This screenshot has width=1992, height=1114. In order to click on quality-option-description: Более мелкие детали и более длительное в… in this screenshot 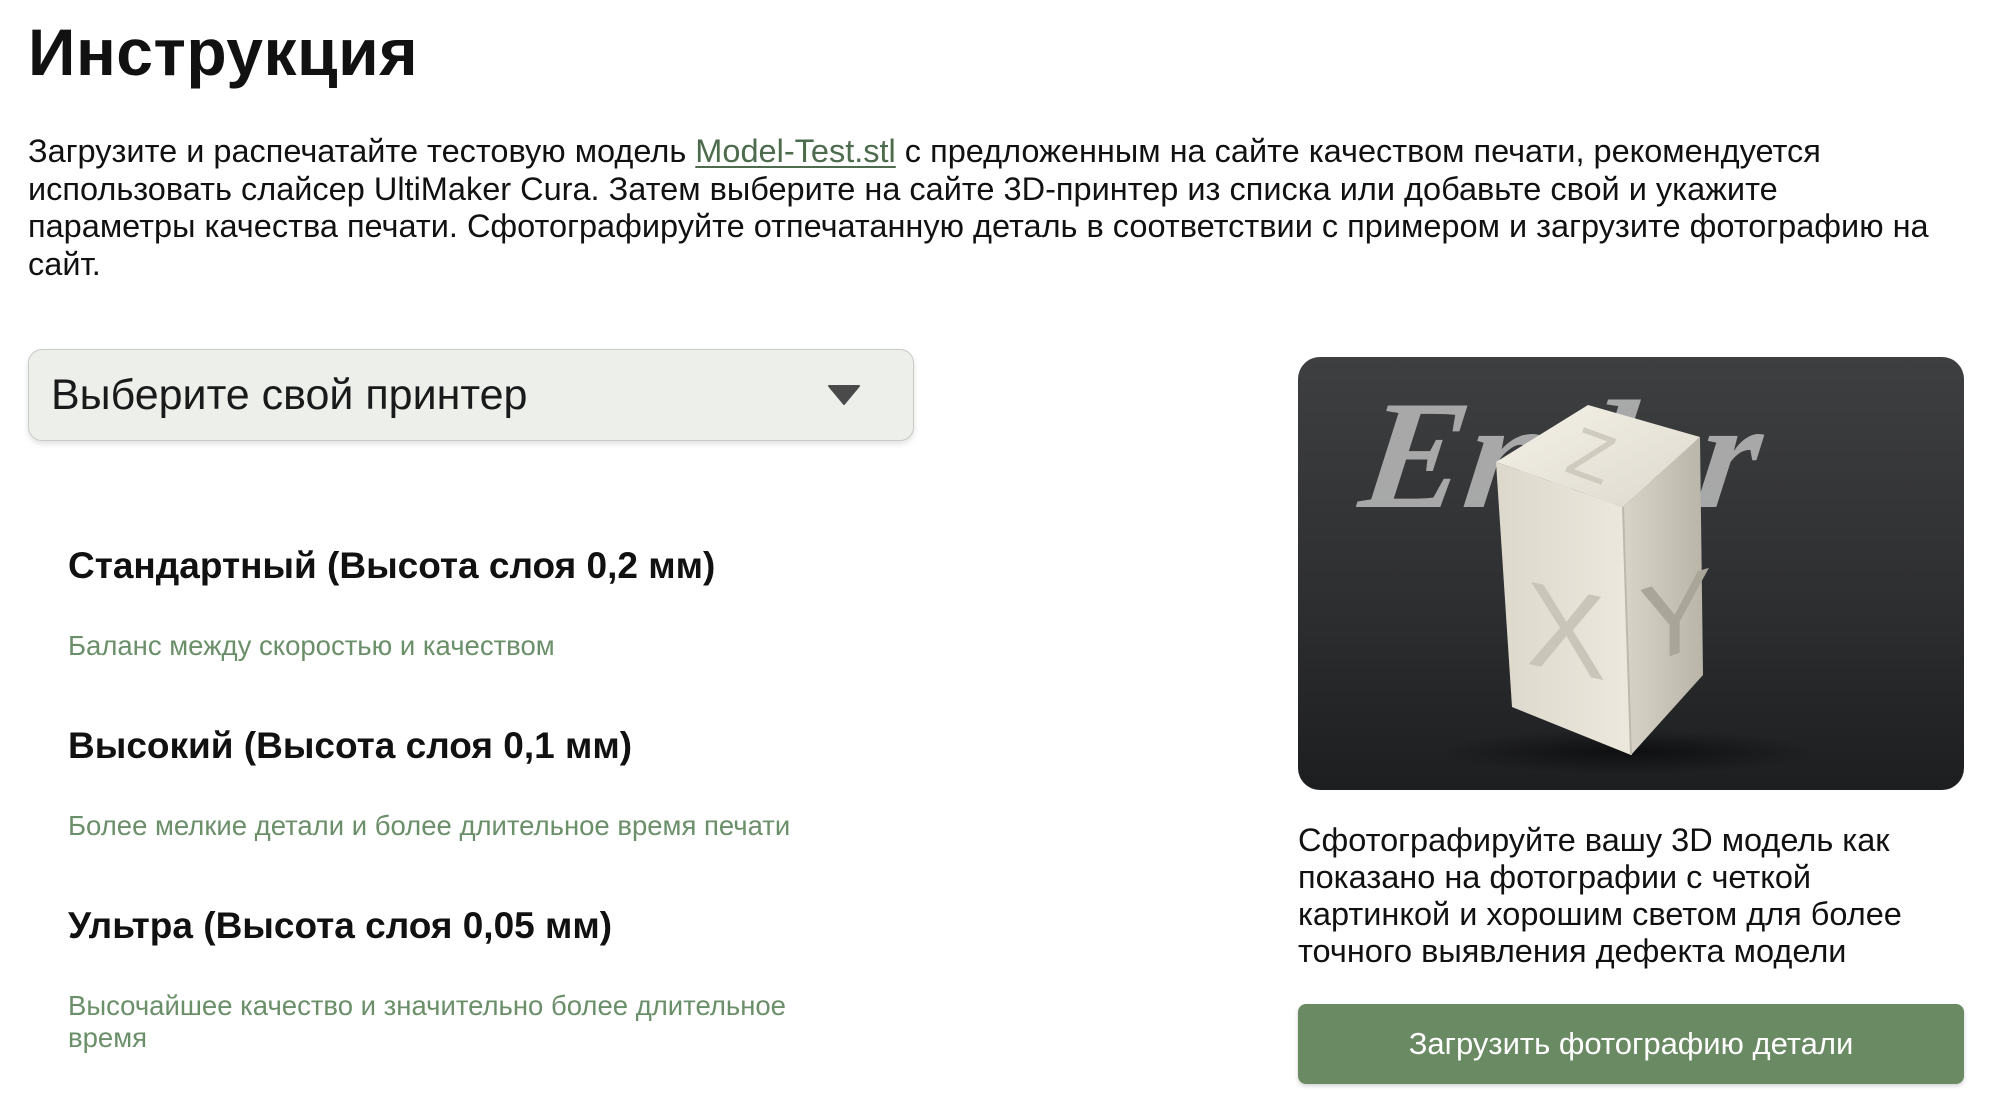, I will do `click(429, 825)`.